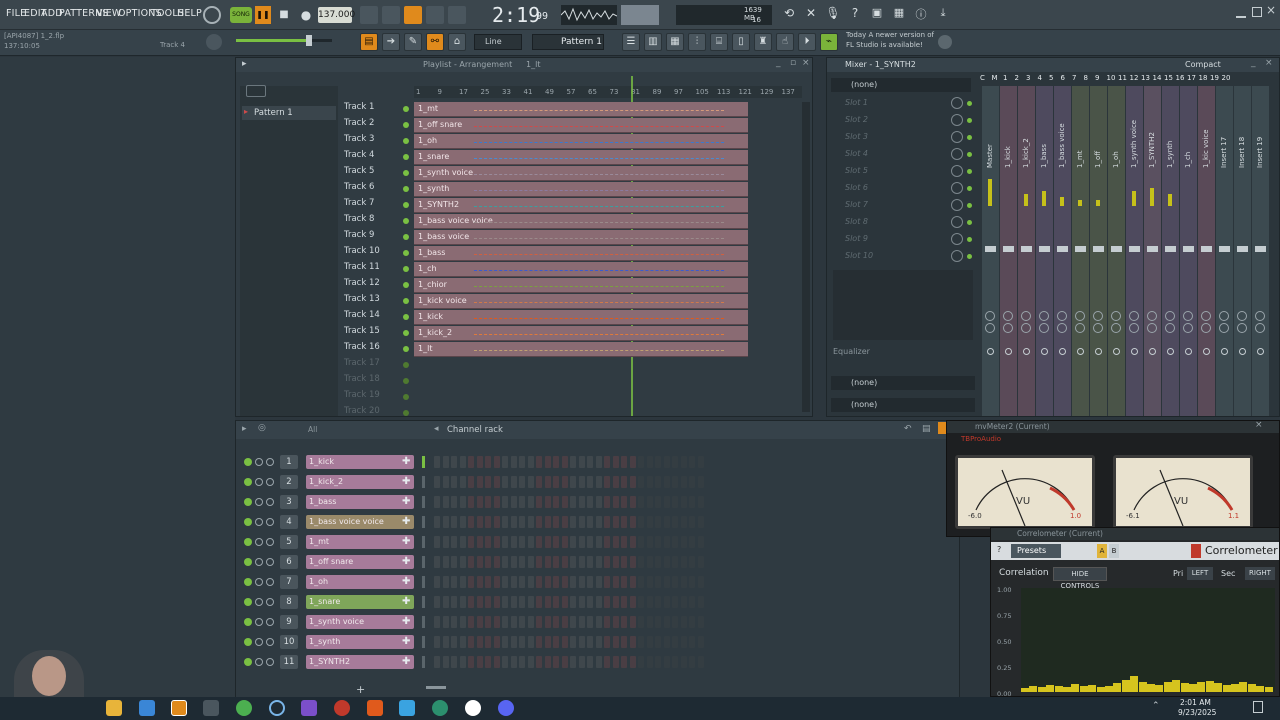 This screenshot has width=1280, height=720. I want to click on fx-slot: Slot 1, so click(901, 103).